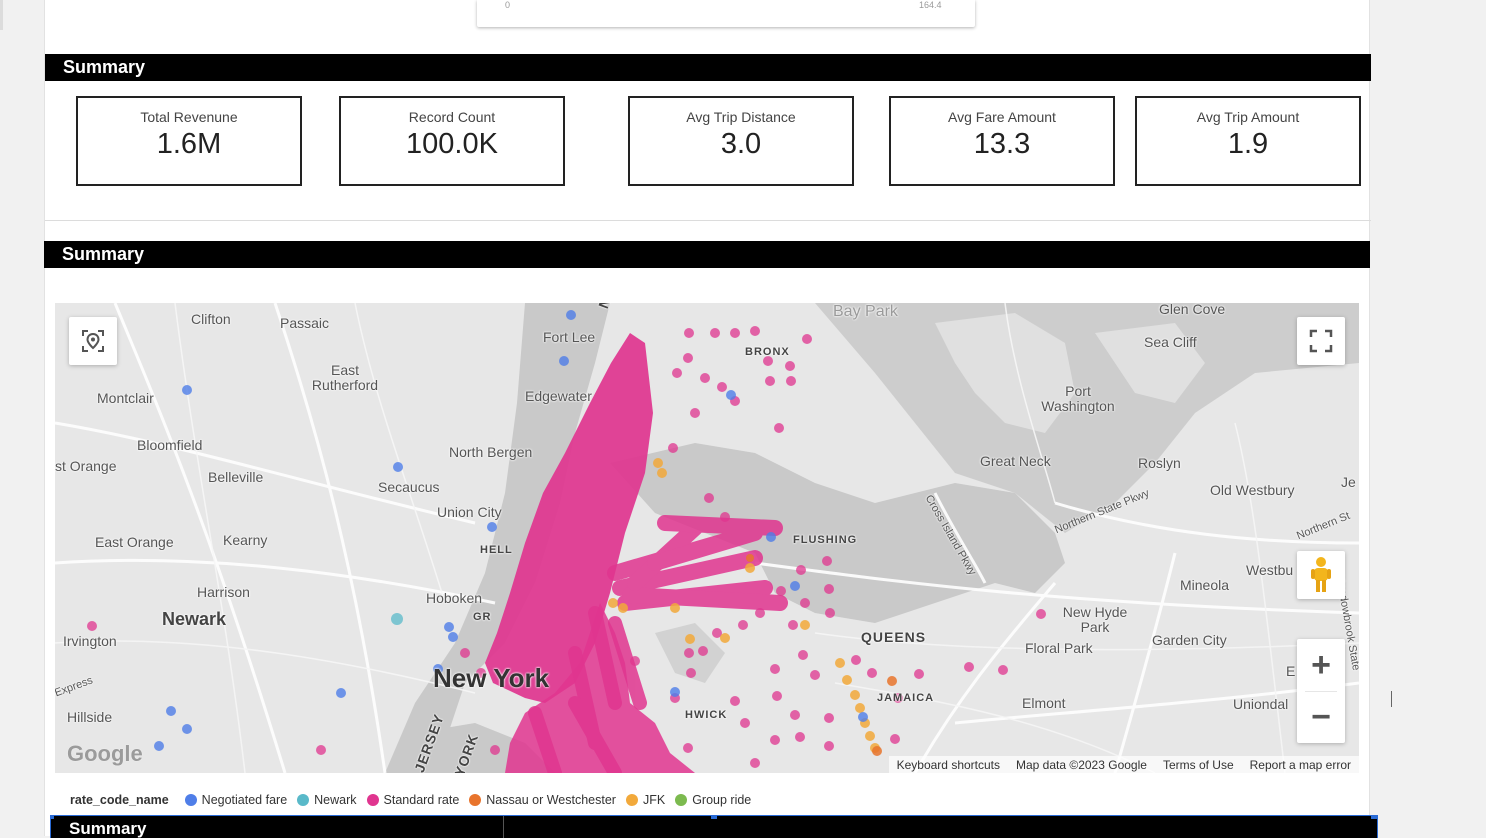 This screenshot has width=1486, height=838. What do you see at coordinates (865, 311) in the screenshot?
I see `place-label: Bay Park` at bounding box center [865, 311].